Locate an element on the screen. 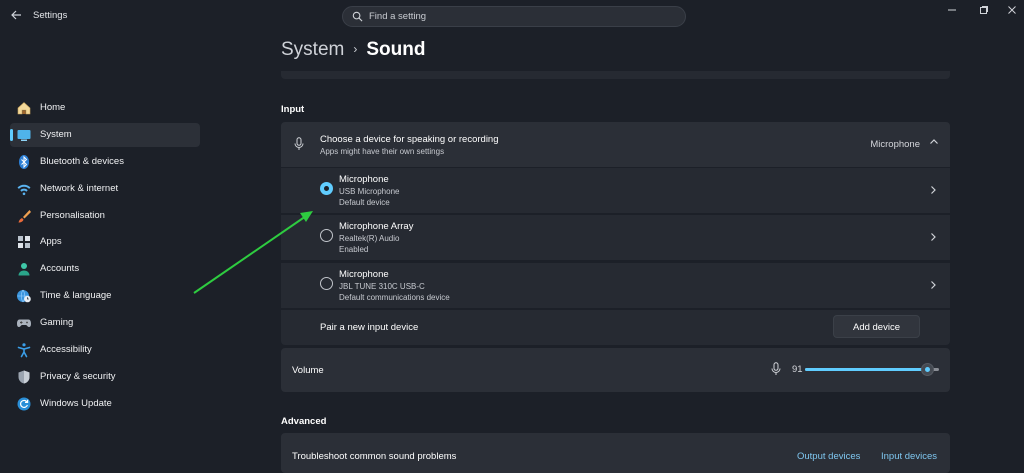 The width and height of the screenshot is (1024, 473). device-status: Default device is located at coordinates (364, 202).